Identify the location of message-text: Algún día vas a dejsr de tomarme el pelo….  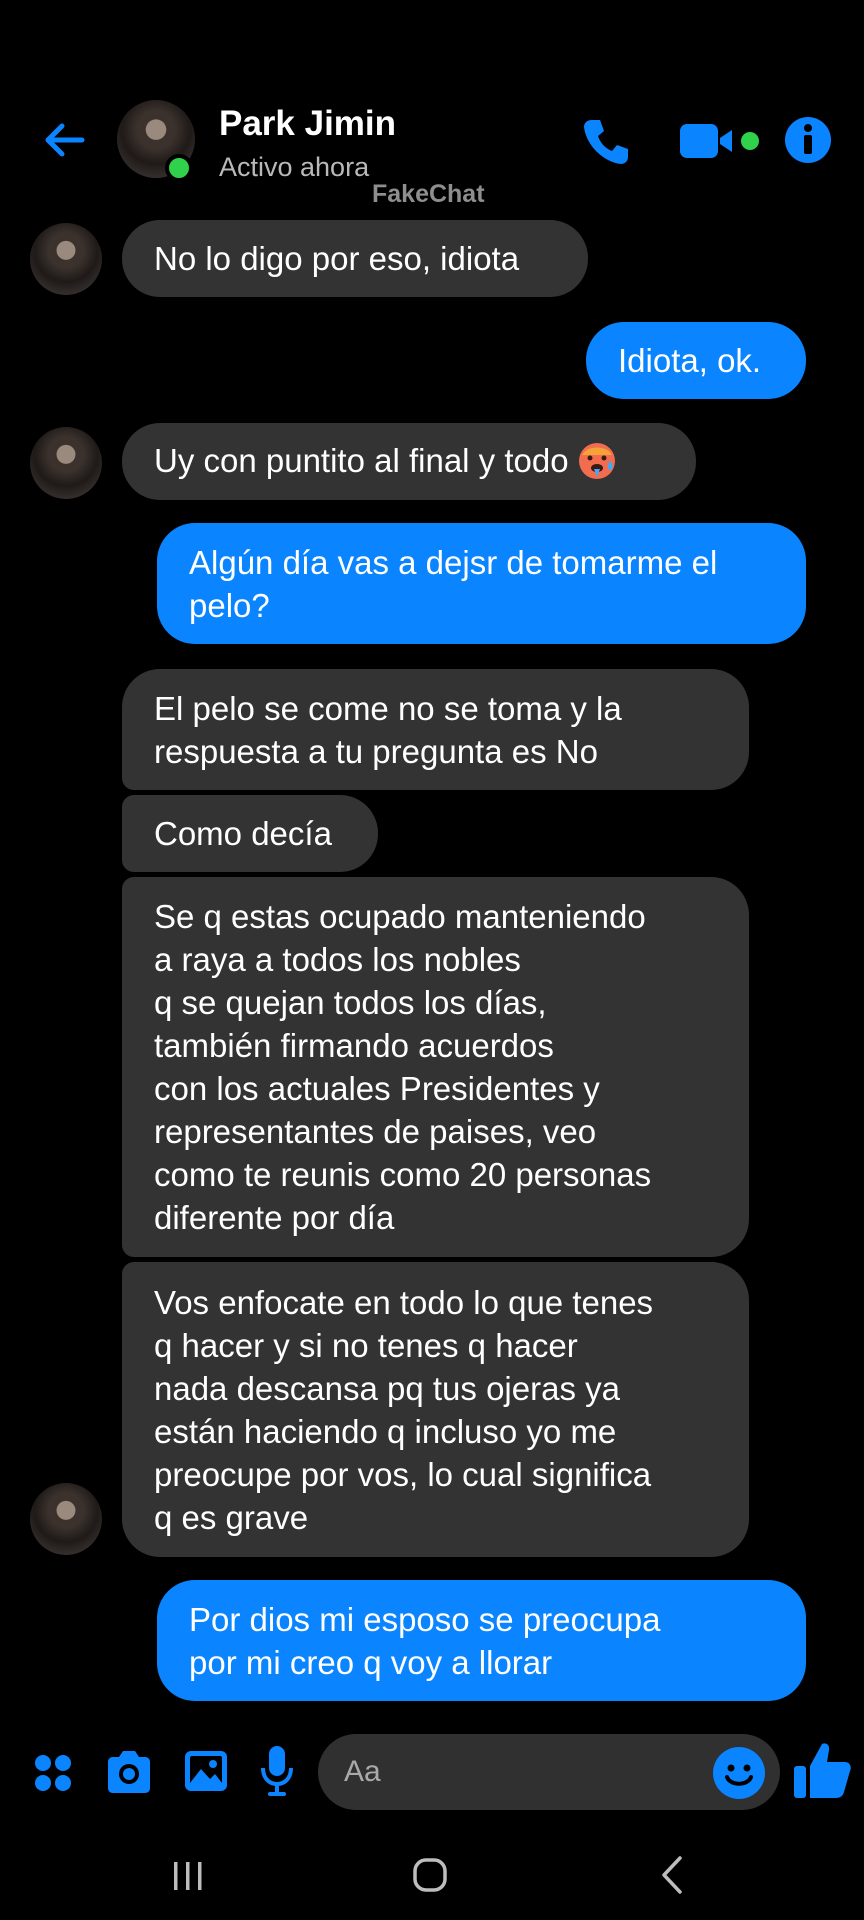
(453, 583).